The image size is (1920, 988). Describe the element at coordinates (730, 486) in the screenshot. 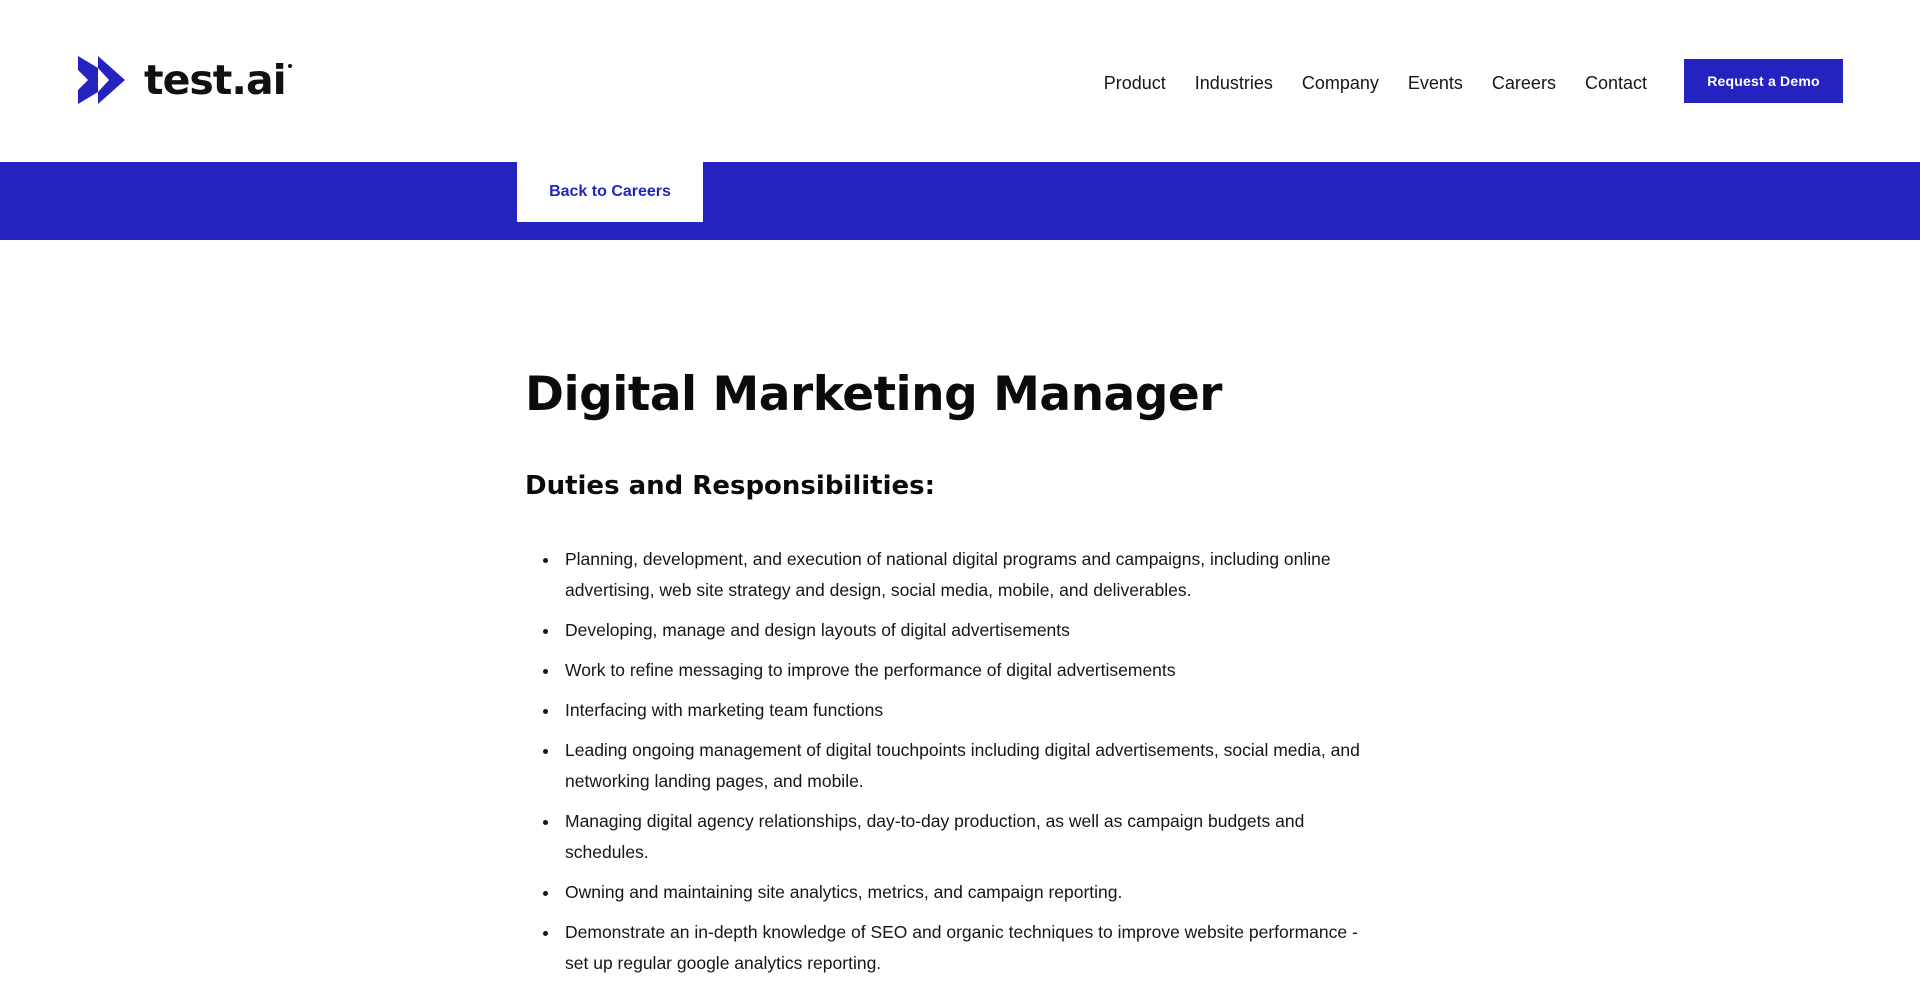

I see `section-heading: Duties and Responsibilities:` at that location.